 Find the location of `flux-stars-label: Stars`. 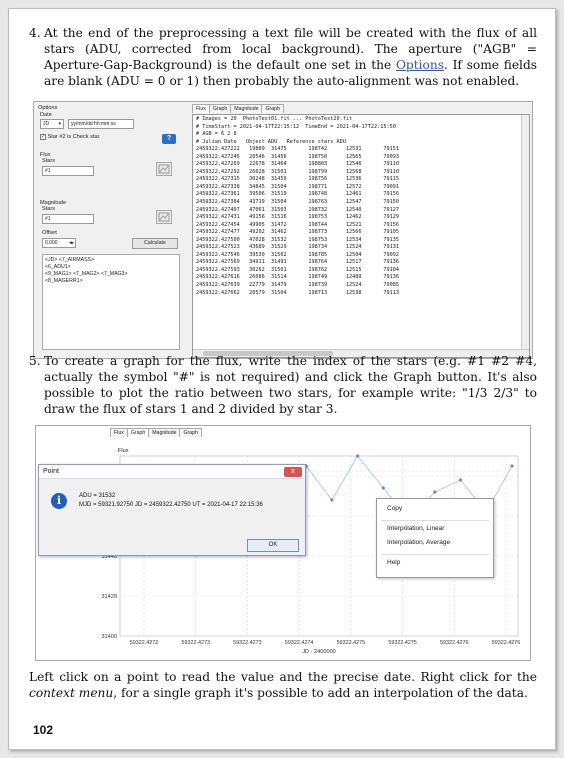

flux-stars-label: Stars is located at coordinates (49, 161).